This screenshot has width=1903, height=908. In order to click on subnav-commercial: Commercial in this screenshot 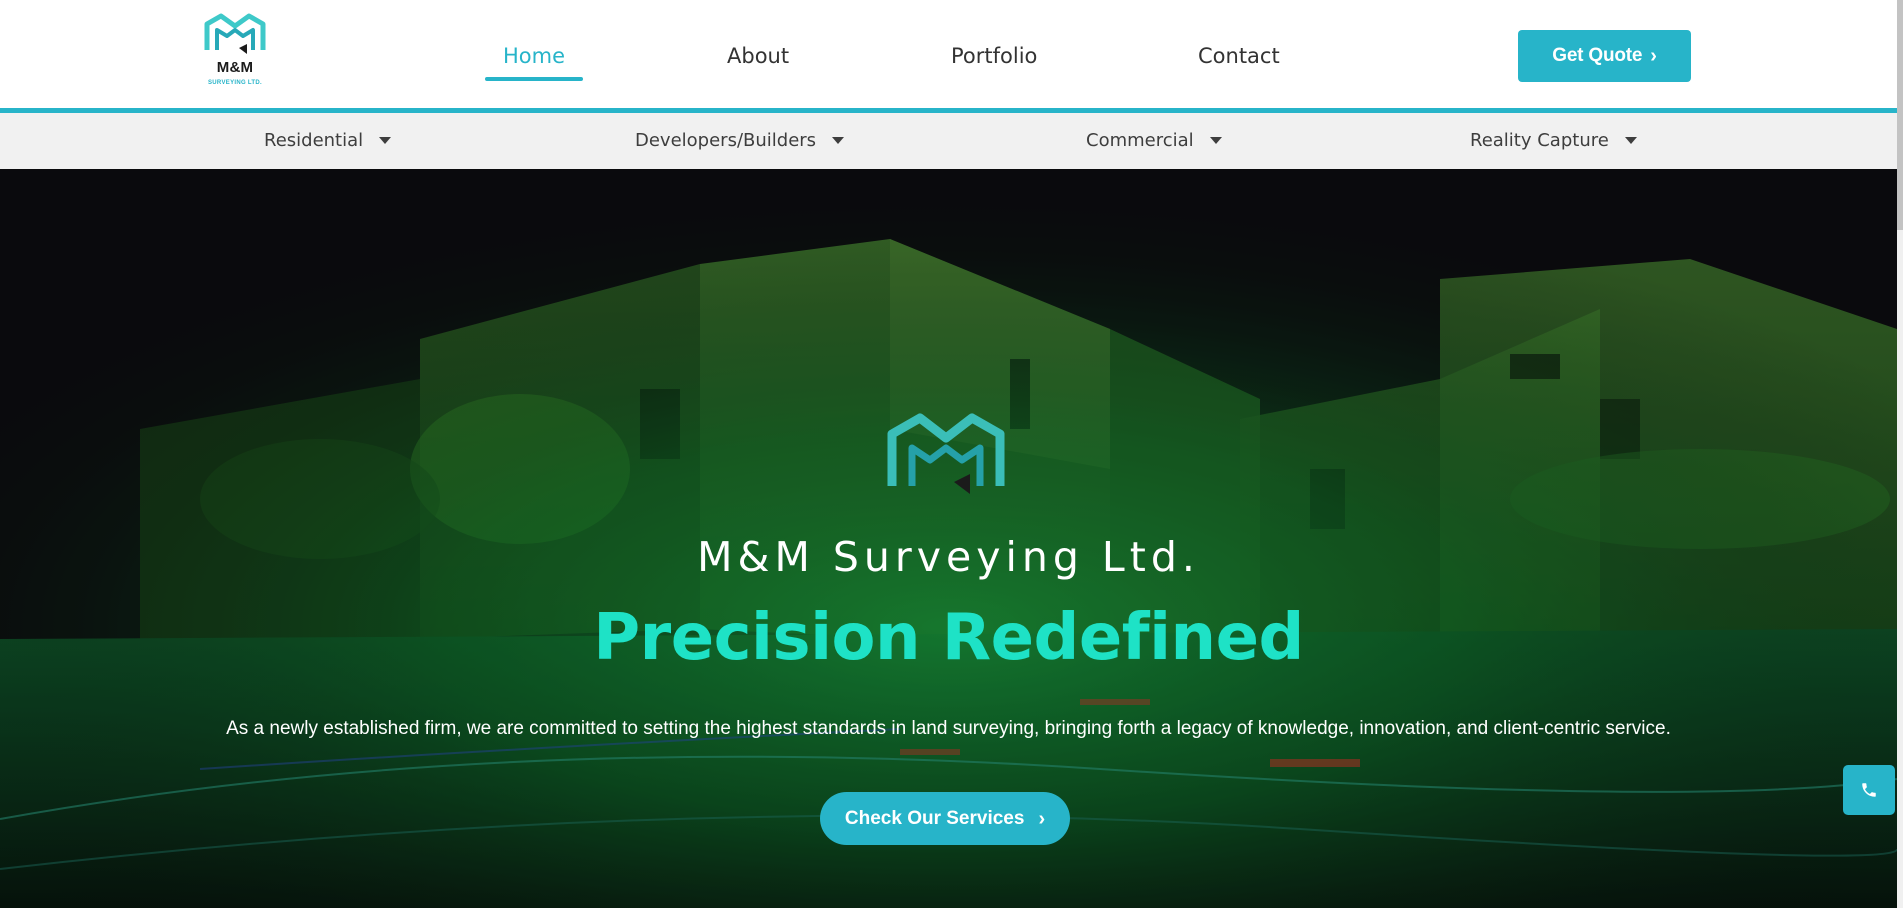, I will do `click(1154, 140)`.